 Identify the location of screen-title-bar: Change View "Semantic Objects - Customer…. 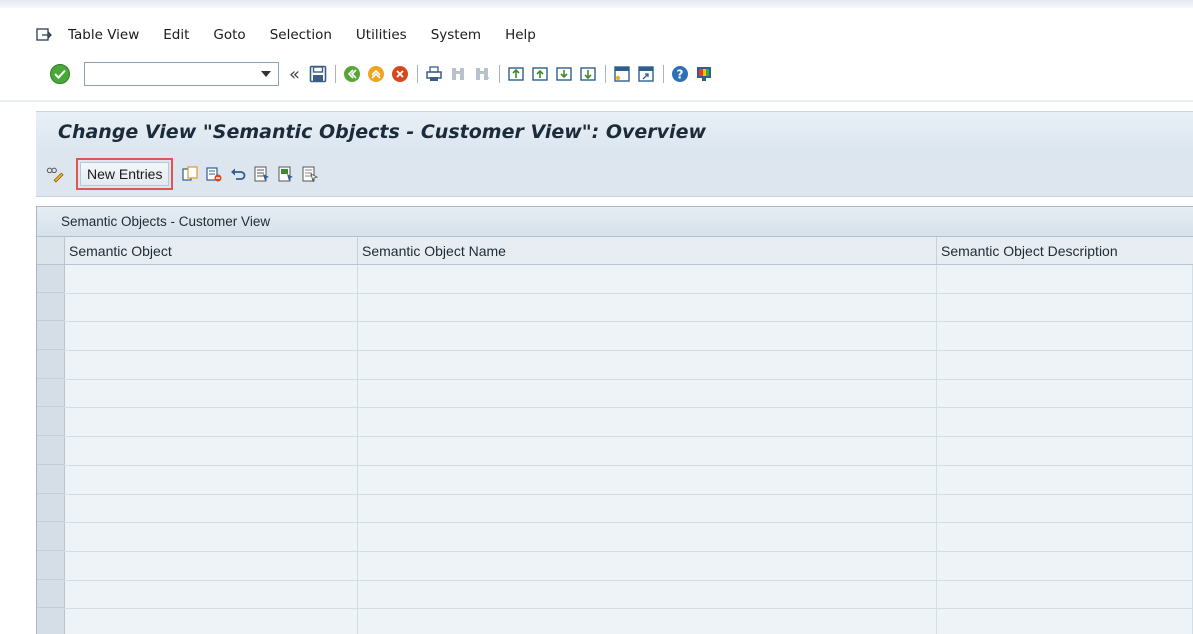
(614, 131).